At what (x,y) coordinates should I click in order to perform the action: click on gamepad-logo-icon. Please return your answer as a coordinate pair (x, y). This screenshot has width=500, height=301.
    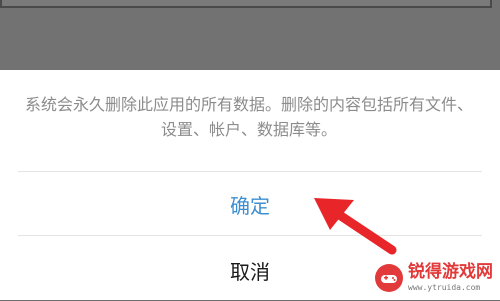
    Looking at the image, I should click on (389, 278).